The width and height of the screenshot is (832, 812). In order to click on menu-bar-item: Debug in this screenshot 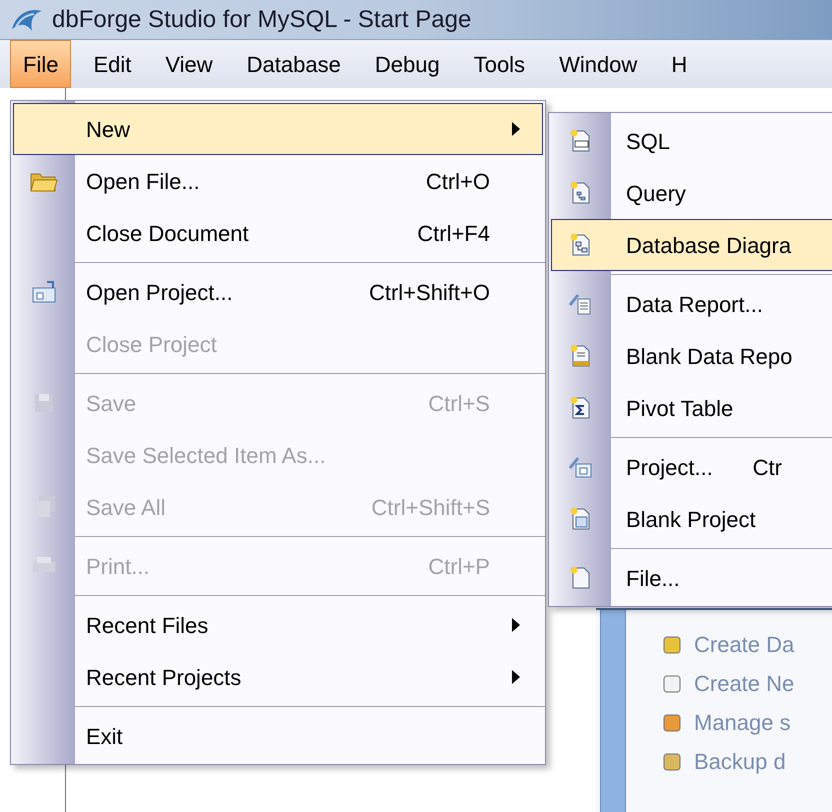, I will do `click(407, 64)`.